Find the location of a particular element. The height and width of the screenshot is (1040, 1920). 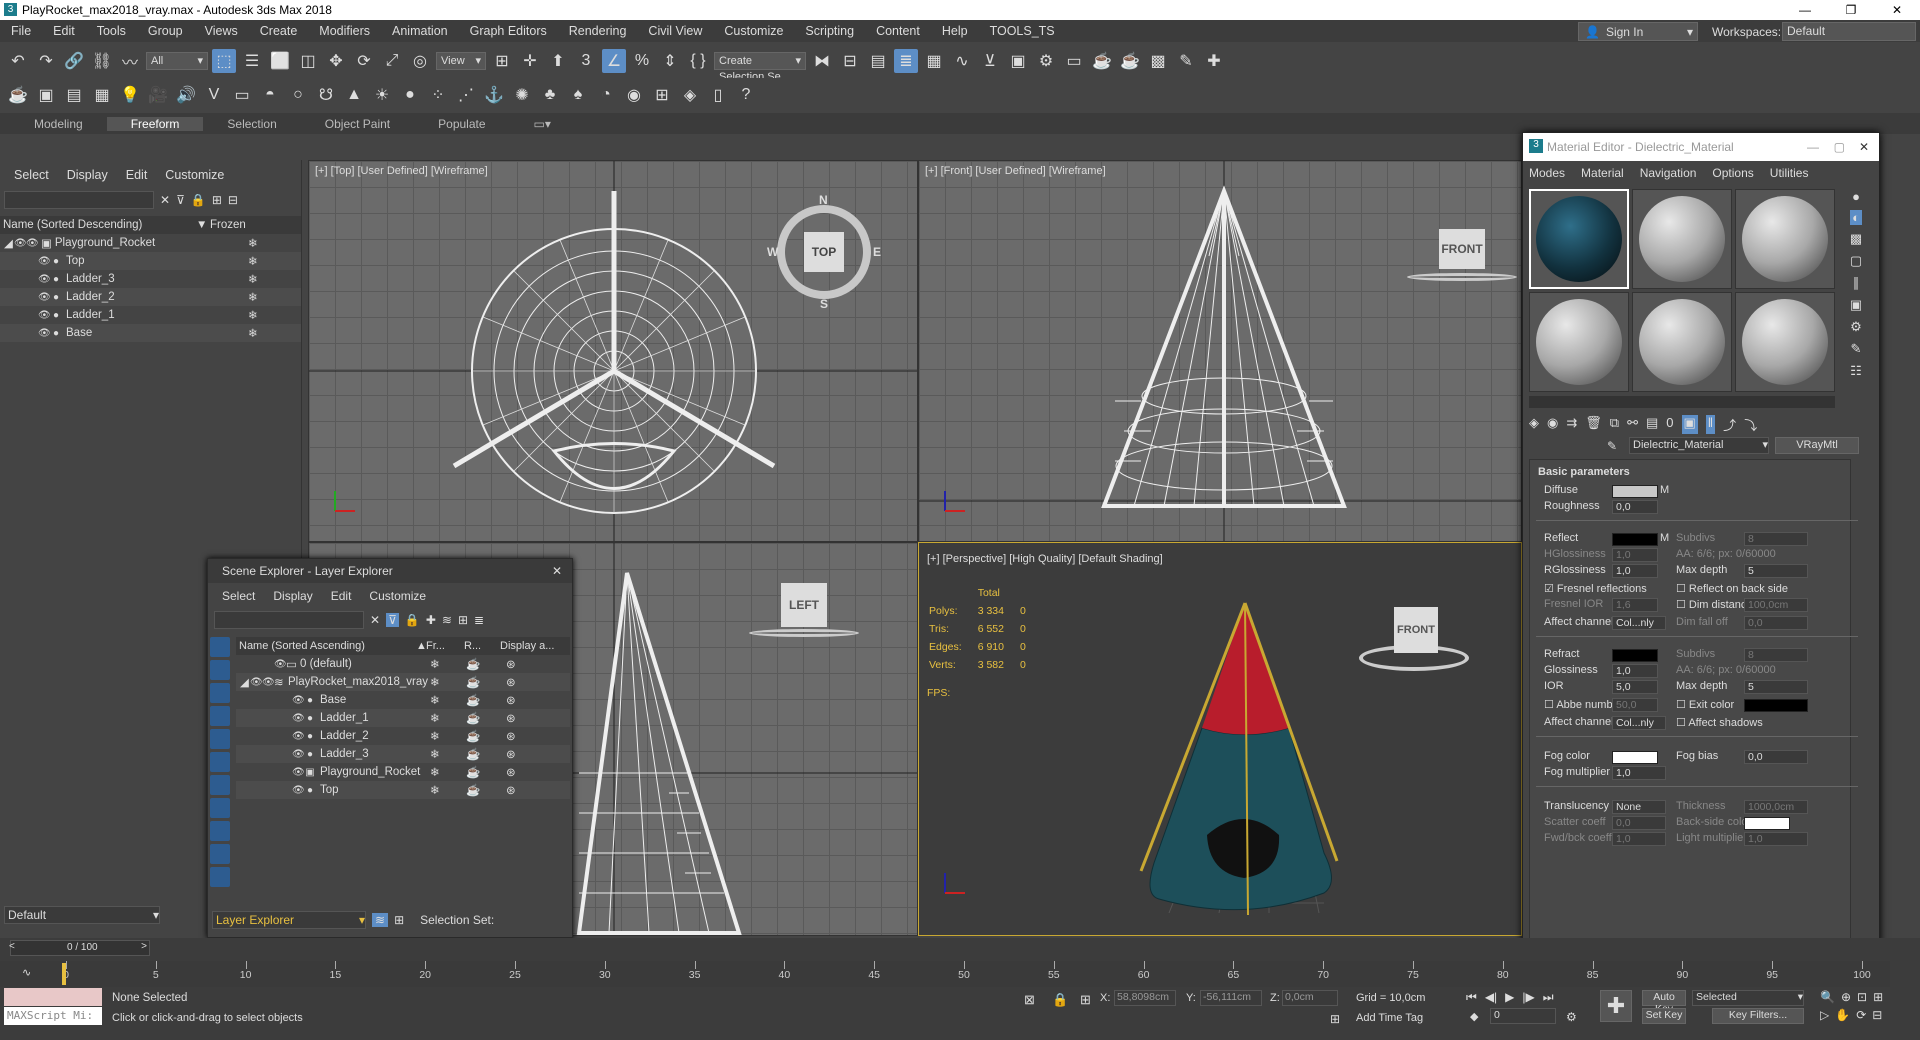

close-button: ✕ is located at coordinates (1864, 147).